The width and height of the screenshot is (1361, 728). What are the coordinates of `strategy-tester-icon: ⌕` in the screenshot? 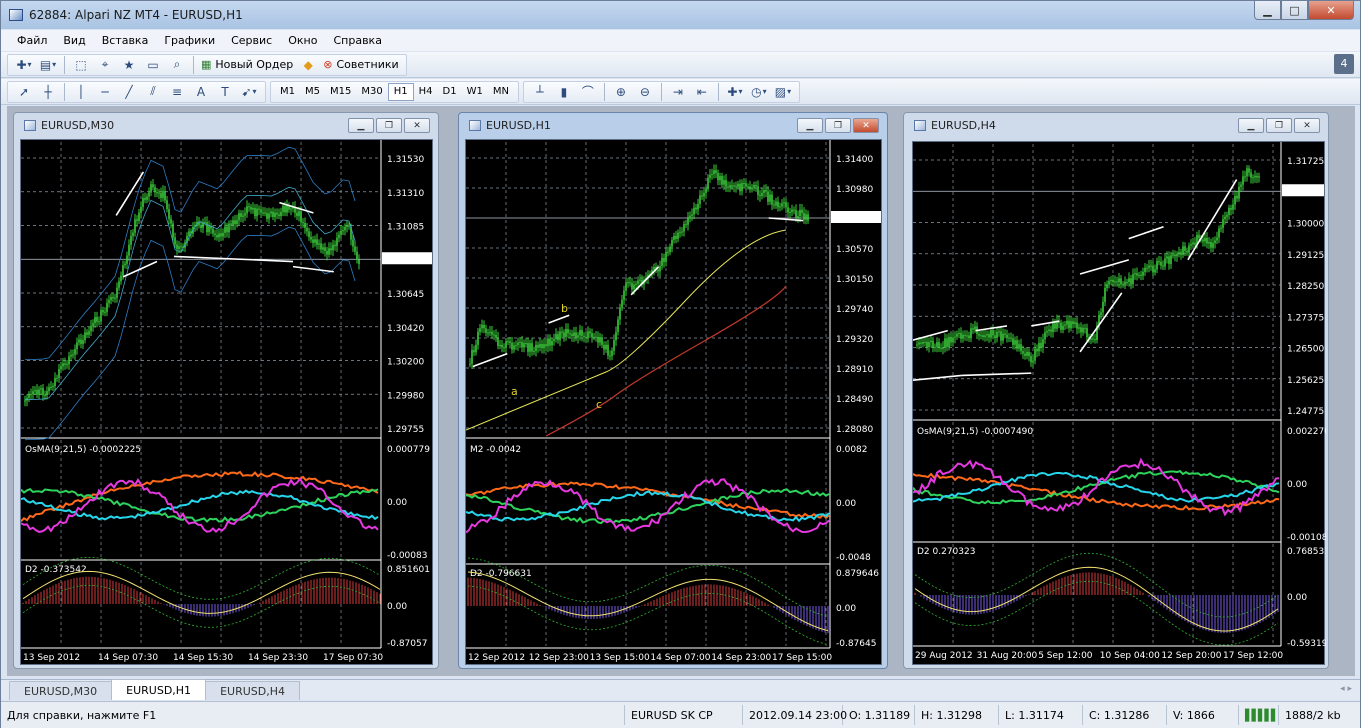 It's located at (177, 65).